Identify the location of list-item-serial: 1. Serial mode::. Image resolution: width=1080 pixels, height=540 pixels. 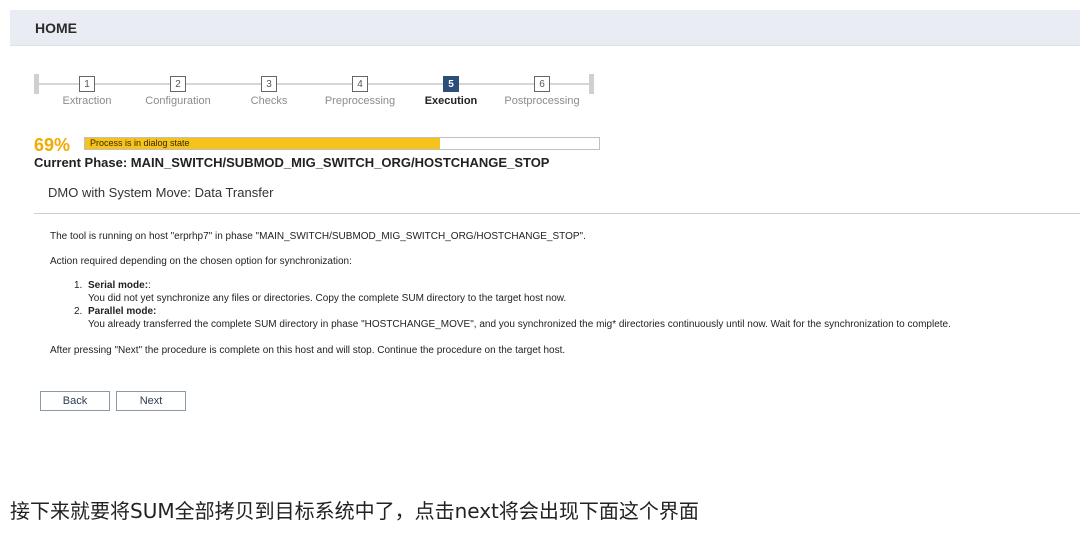
(112, 285).